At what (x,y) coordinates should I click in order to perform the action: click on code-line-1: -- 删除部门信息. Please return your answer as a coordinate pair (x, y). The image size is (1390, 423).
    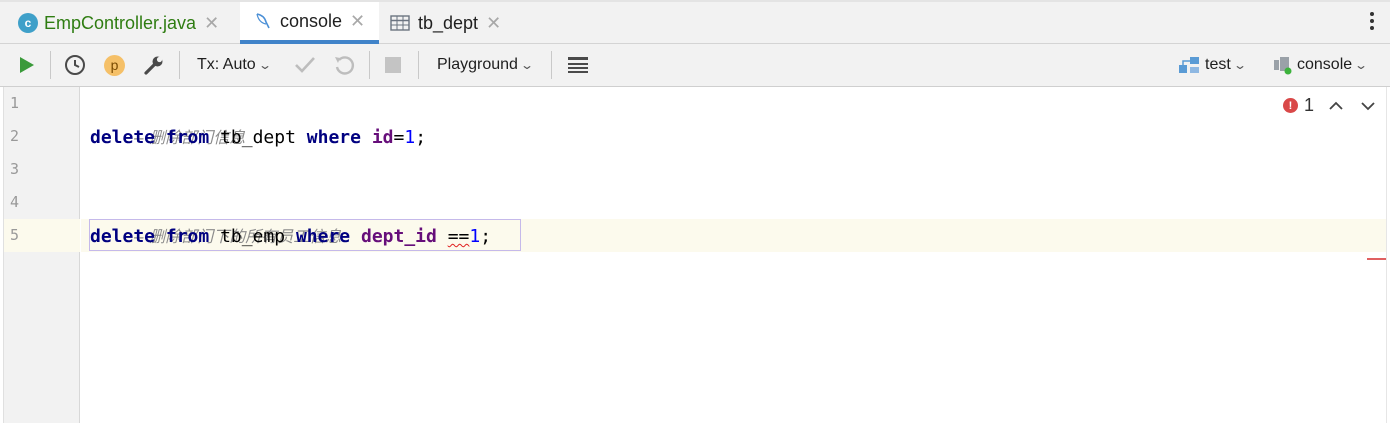
    Looking at the image, I should click on (167, 117).